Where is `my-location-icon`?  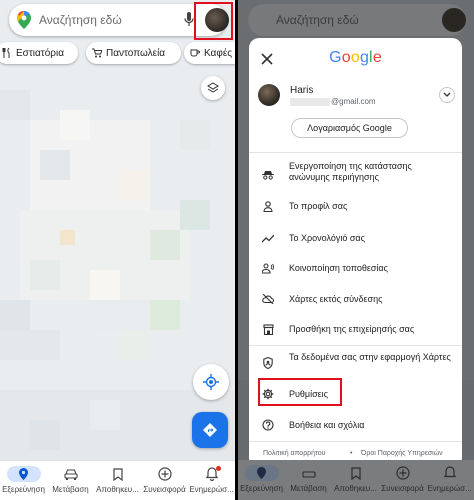 my-location-icon is located at coordinates (211, 382).